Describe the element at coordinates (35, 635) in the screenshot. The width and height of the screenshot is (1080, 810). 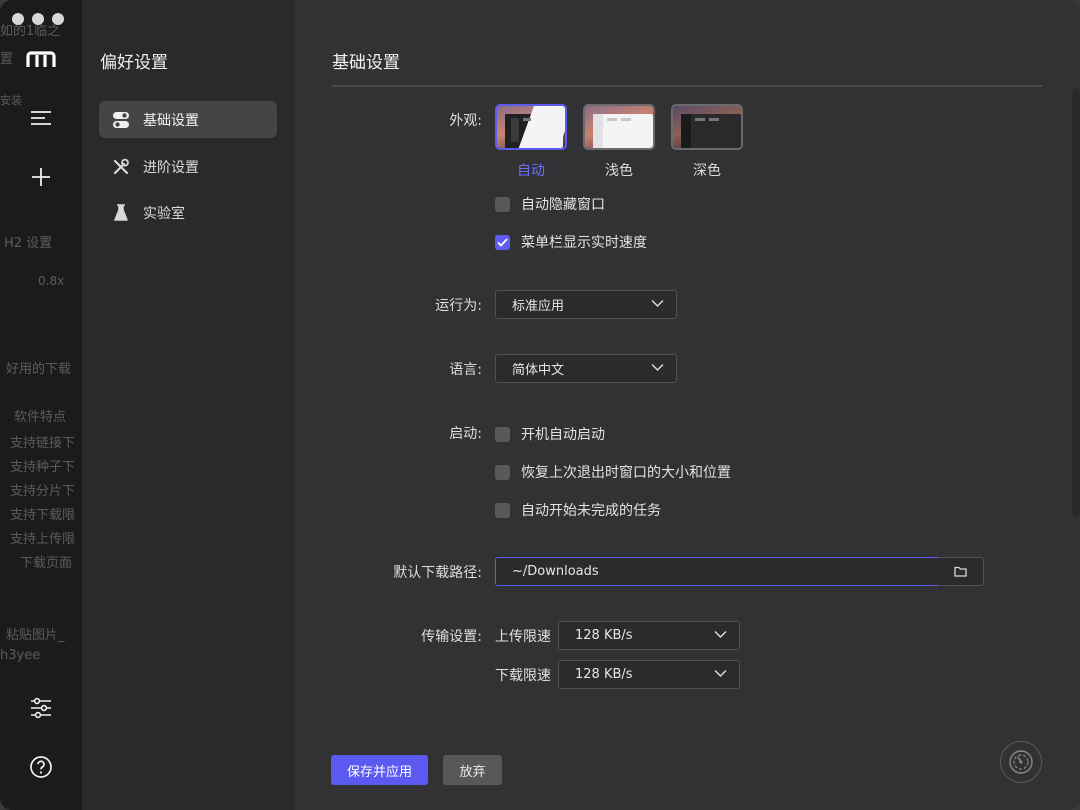
I see `ghost-text: 粘贴图片_` at that location.